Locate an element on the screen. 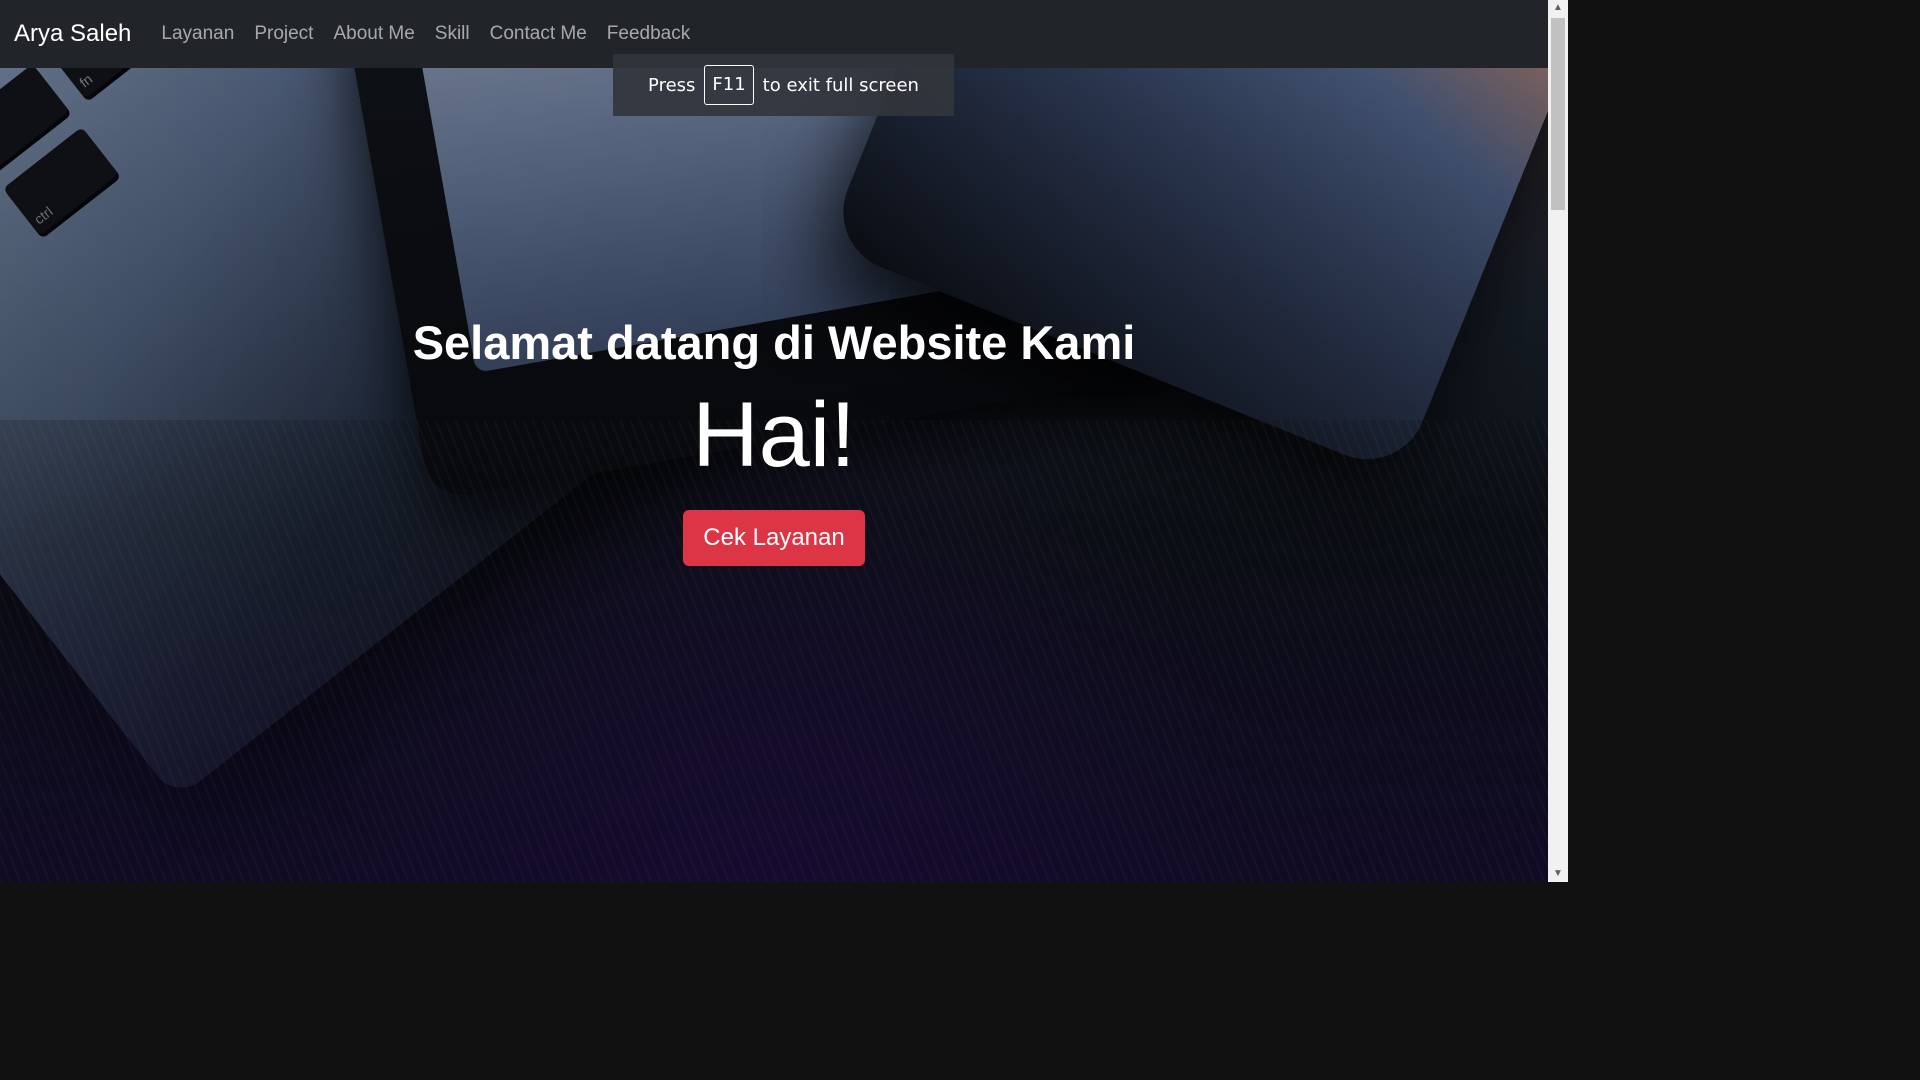 This screenshot has width=1920, height=1080. chevron-down-icon: ▼ is located at coordinates (1558, 874).